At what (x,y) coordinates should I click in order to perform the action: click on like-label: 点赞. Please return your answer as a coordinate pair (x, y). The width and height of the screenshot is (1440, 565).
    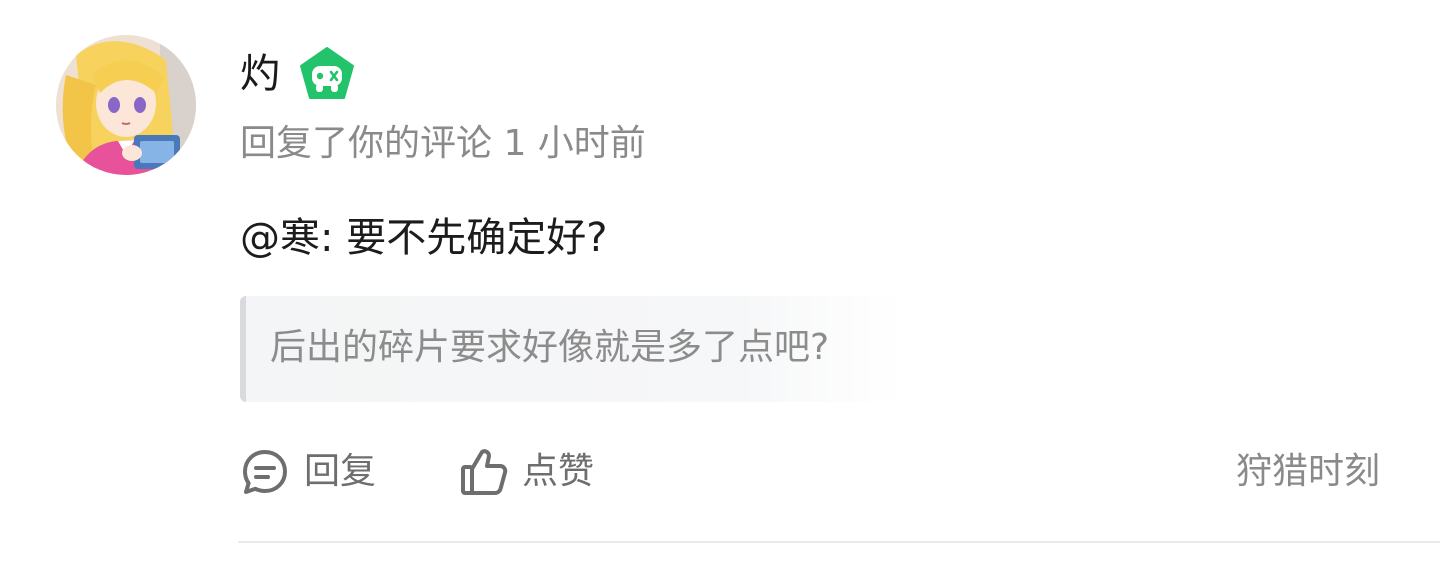
    Looking at the image, I should click on (558, 471).